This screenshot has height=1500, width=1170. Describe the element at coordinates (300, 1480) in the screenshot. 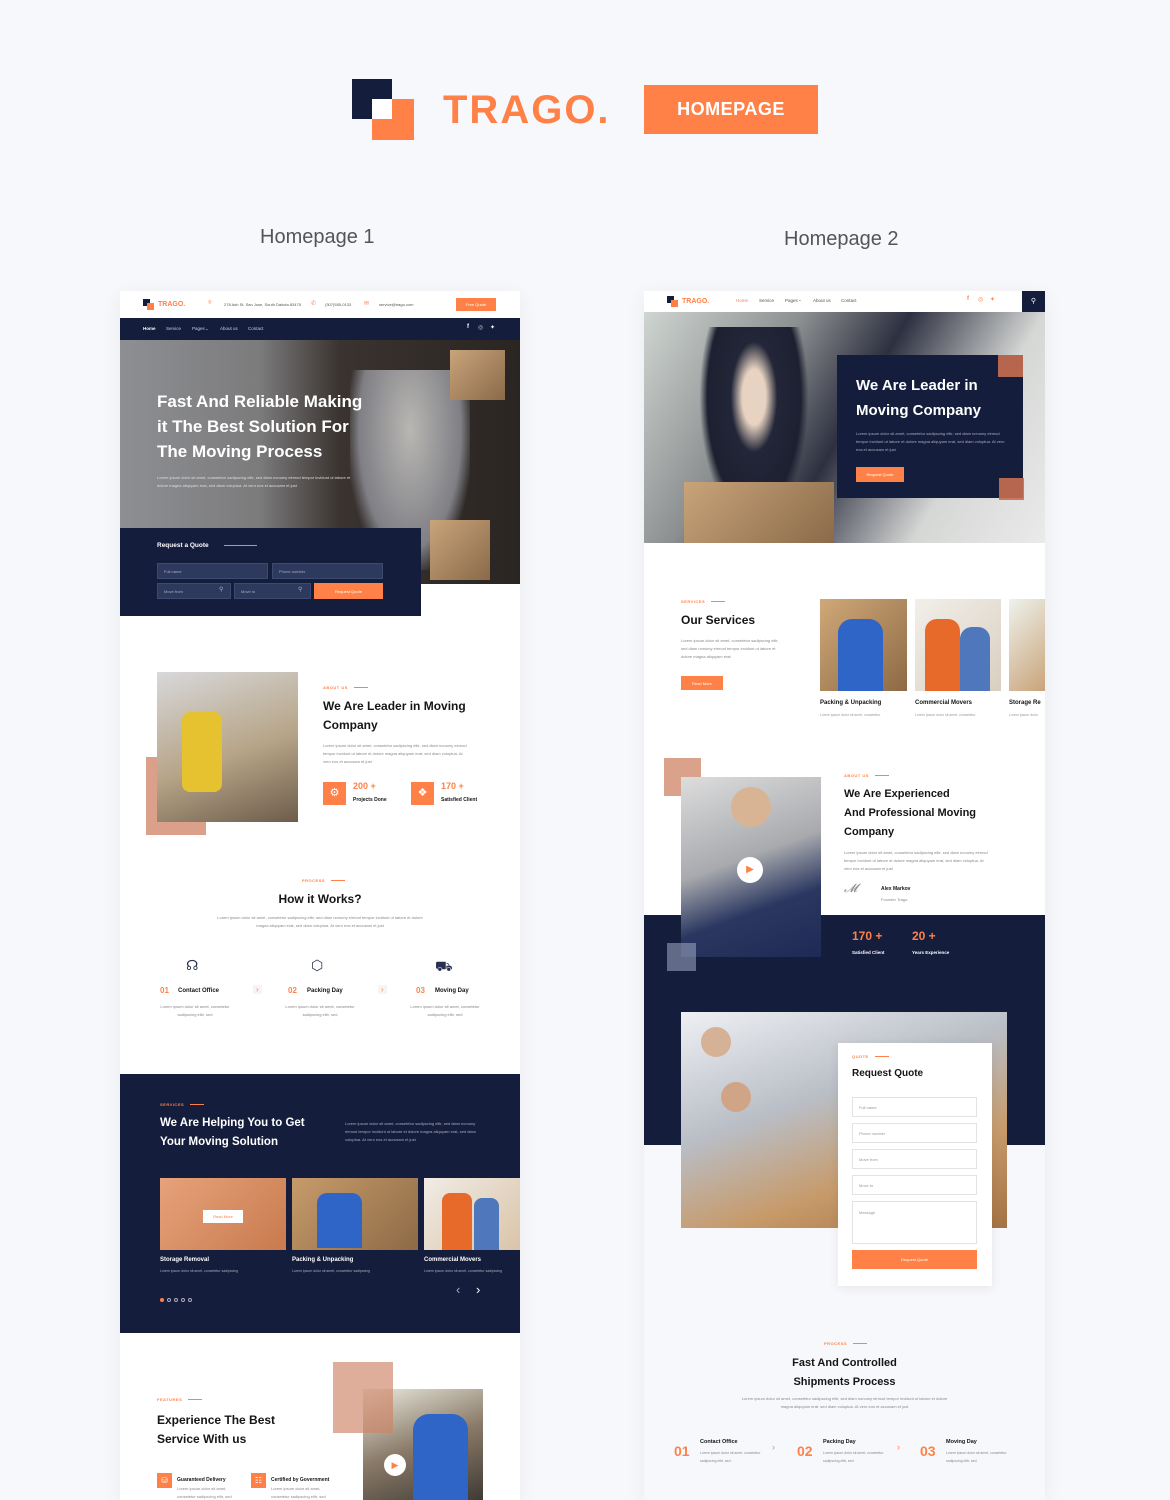

I see `feature-2-title: Certified by Government` at that location.